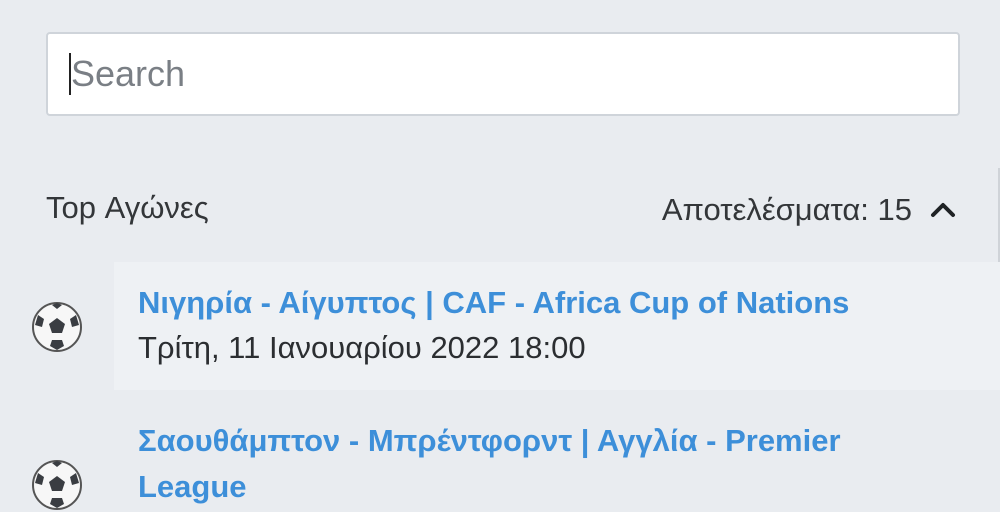 The height and width of the screenshot is (512, 1000). I want to click on chevron-up-icon, so click(943, 210).